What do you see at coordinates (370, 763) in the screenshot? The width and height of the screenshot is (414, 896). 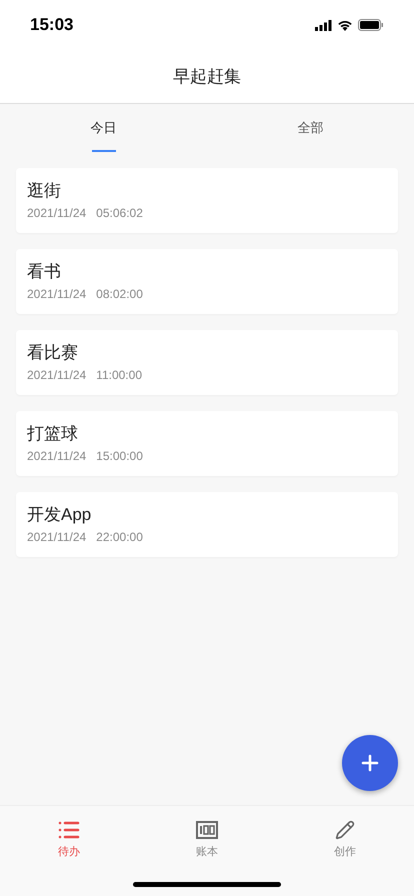 I see `add-button` at bounding box center [370, 763].